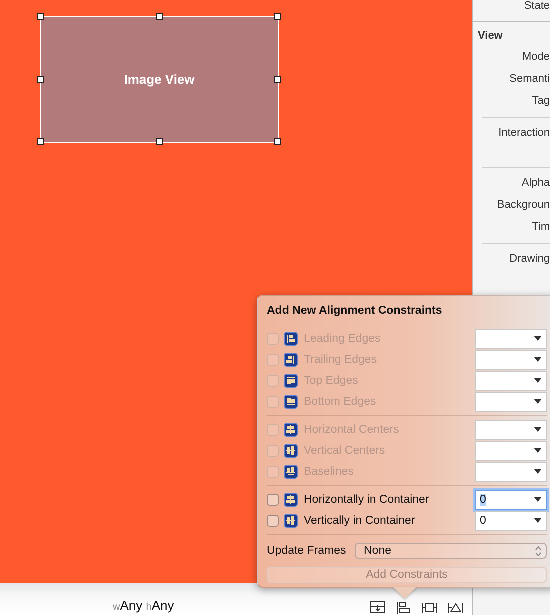 Image resolution: width=550 pixels, height=615 pixels. I want to click on constraint-label: Leading Edges, so click(342, 338).